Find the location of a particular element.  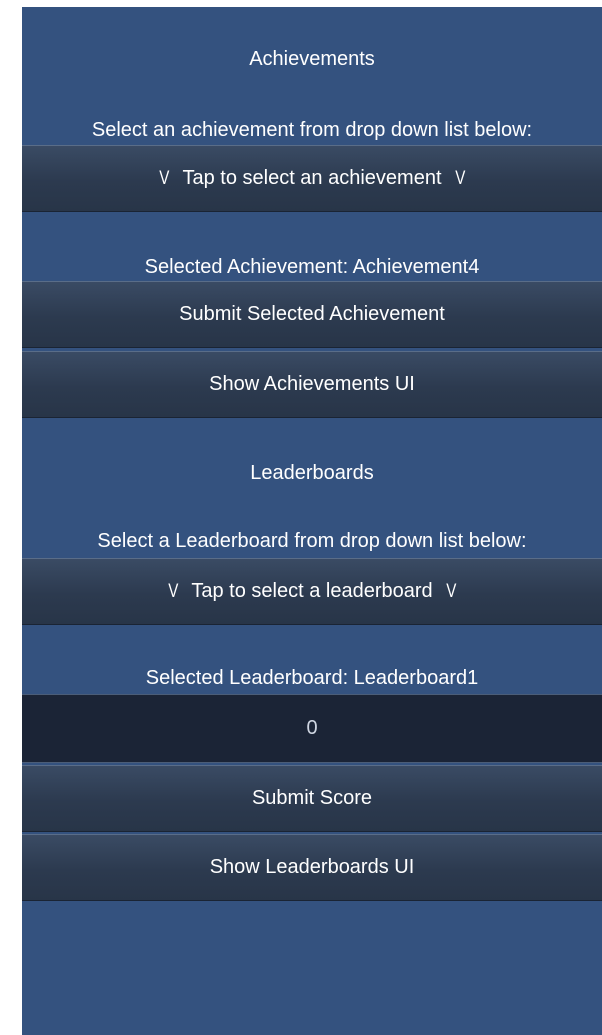

leaderboards-heading: Leaderboards is located at coordinates (312, 473).